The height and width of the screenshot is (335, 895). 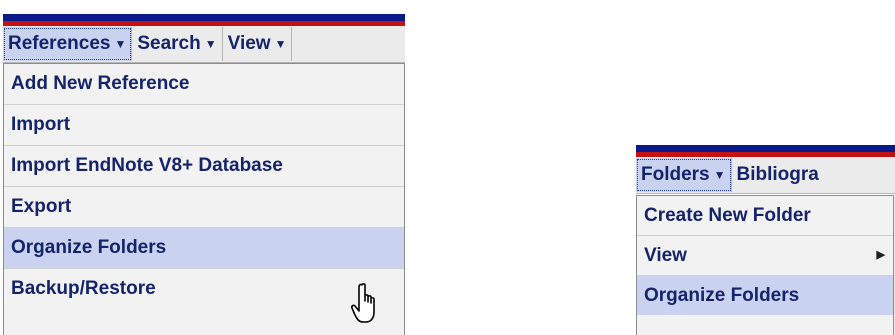 I want to click on menu-bar: Folders ▼ Bibliogra, so click(x=765, y=175).